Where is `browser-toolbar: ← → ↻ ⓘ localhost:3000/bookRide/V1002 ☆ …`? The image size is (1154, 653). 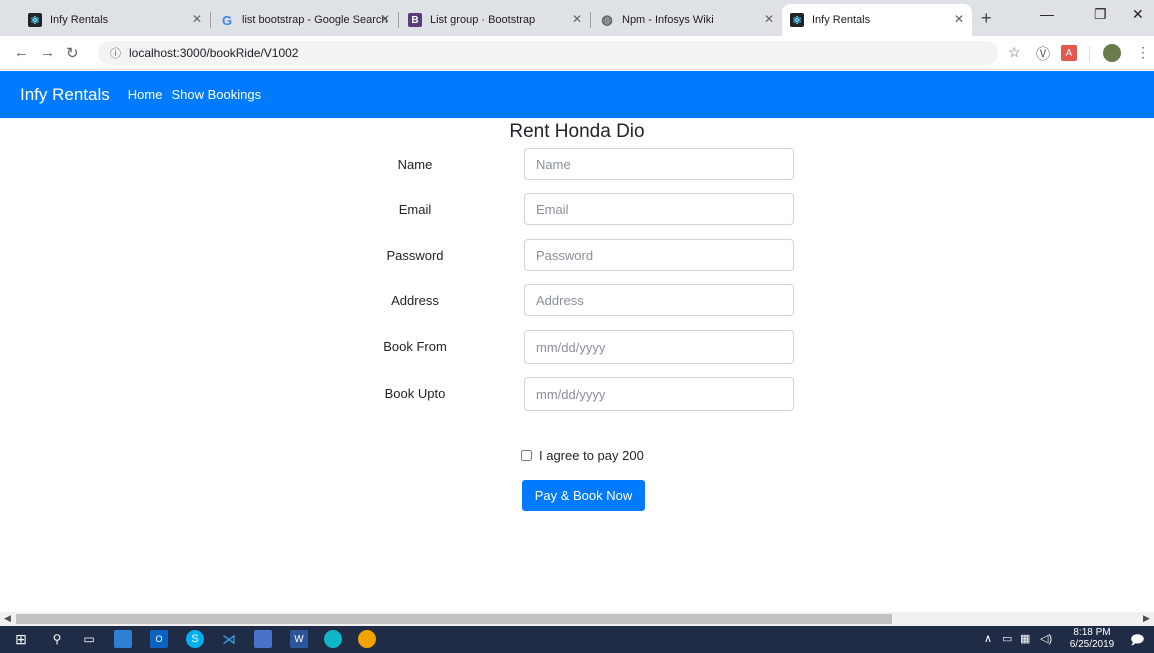
browser-toolbar: ← → ↻ ⓘ localhost:3000/bookRide/V1002 ☆ … is located at coordinates (577, 53).